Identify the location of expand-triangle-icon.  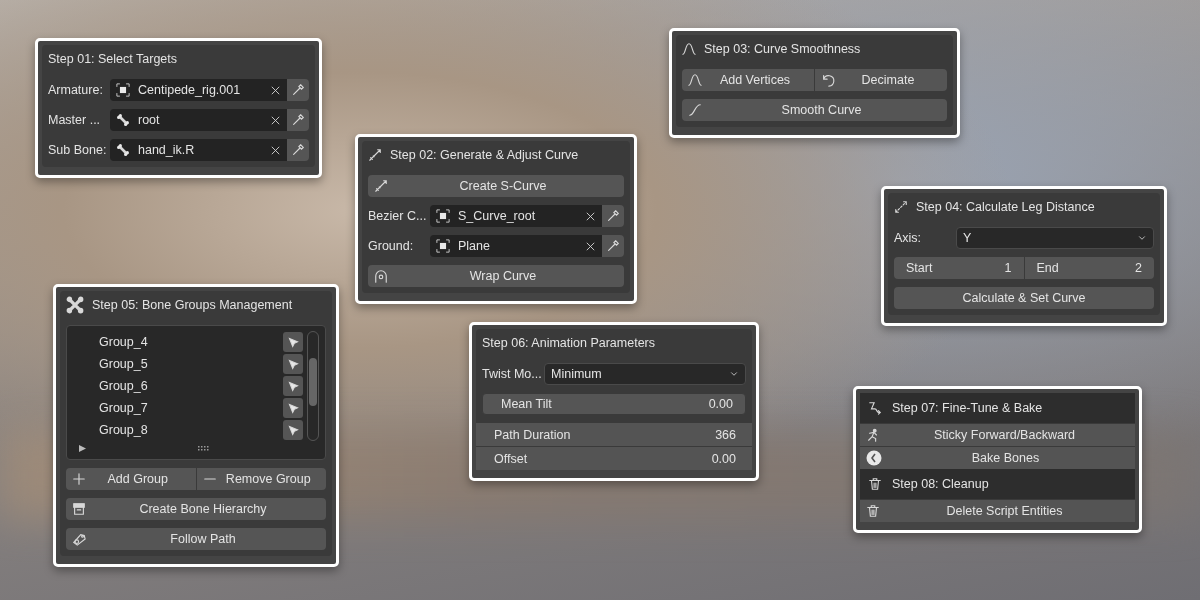
(82, 448).